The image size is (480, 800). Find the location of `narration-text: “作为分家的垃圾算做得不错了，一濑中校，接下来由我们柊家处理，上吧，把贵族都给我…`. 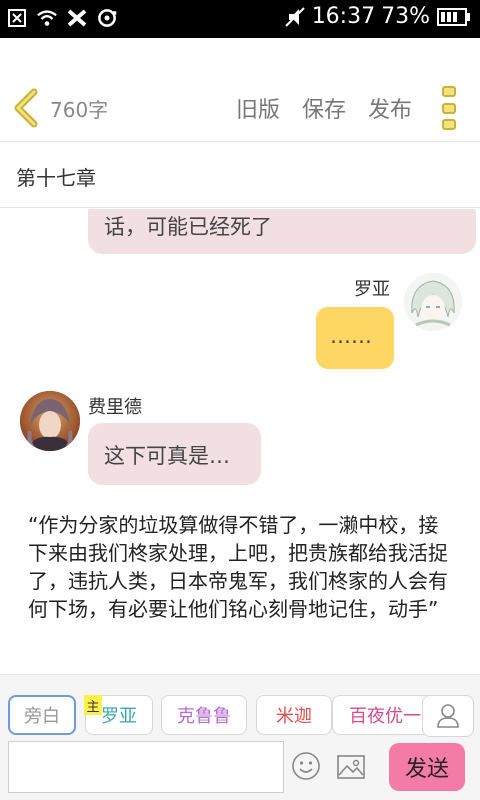

narration-text: “作为分家的垃圾算做得不错了，一濑中校，接下来由我们柊家处理，上吧，把贵族都给我… is located at coordinates (238, 567).